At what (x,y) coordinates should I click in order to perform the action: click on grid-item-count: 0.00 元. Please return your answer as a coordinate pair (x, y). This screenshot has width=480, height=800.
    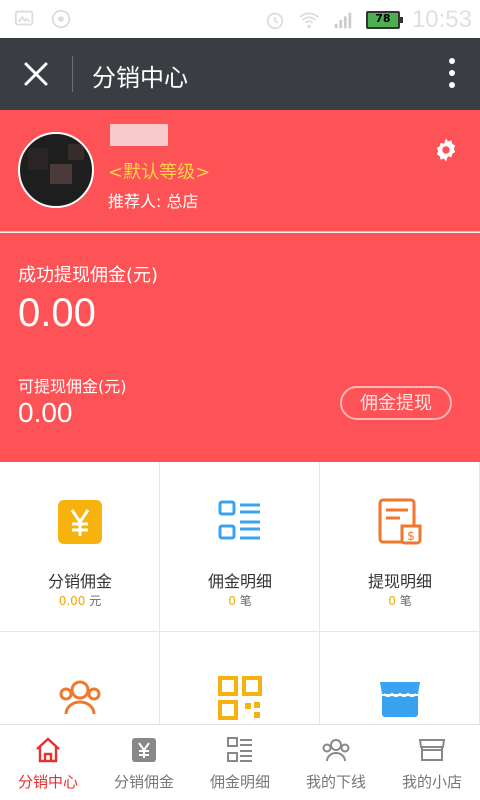
    Looking at the image, I should click on (80, 601).